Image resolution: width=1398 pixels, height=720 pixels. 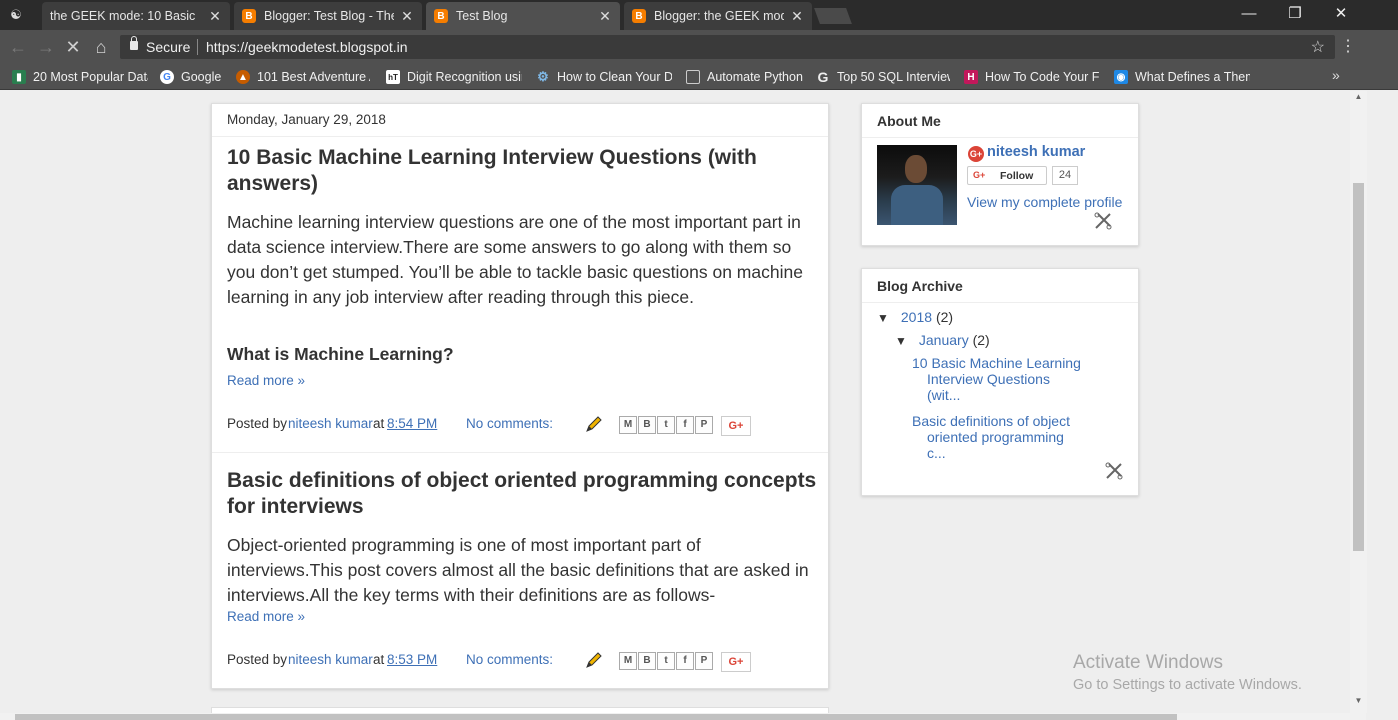 What do you see at coordinates (1121, 77) in the screenshot?
I see `shield-icon: ◉` at bounding box center [1121, 77].